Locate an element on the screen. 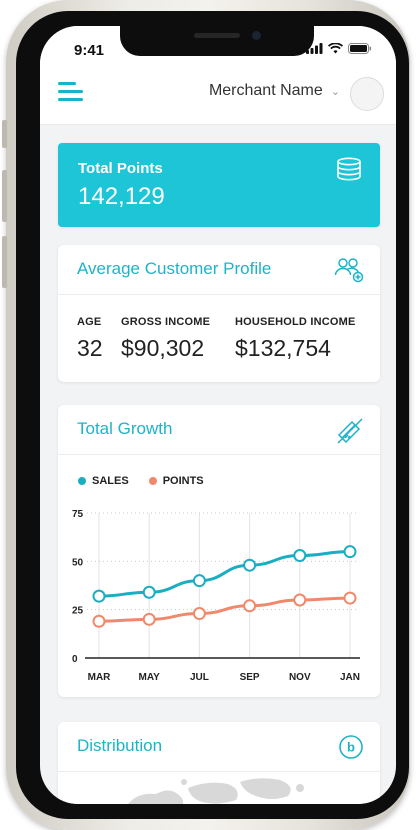 Image resolution: width=418 pixels, height=830 pixels. legend-sales-label: SALES is located at coordinates (110, 481).